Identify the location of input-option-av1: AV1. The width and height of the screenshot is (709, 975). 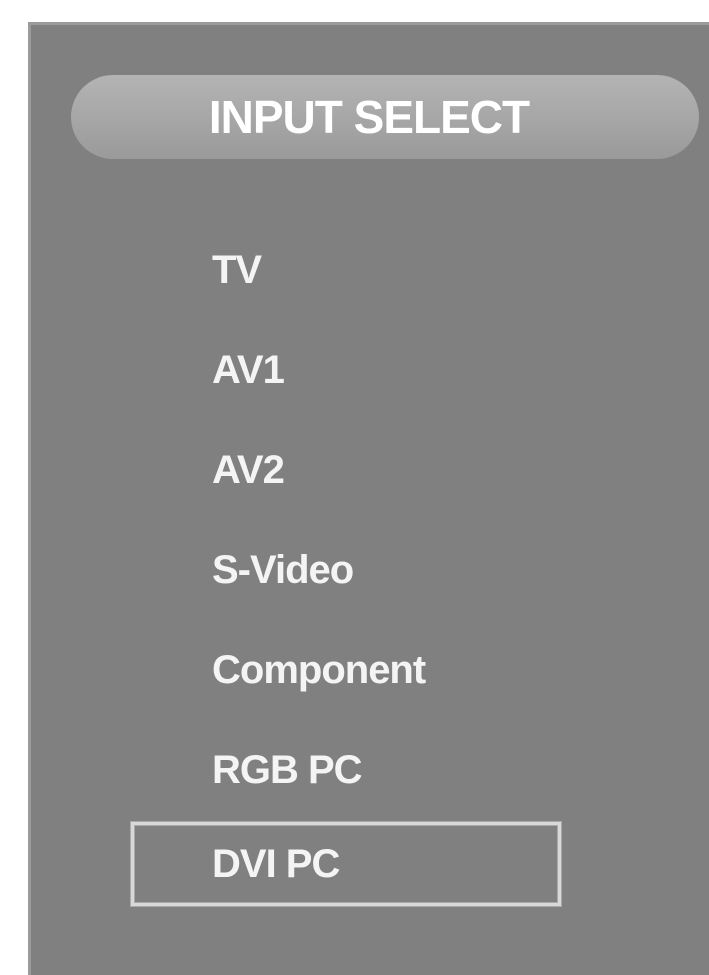
(248, 370).